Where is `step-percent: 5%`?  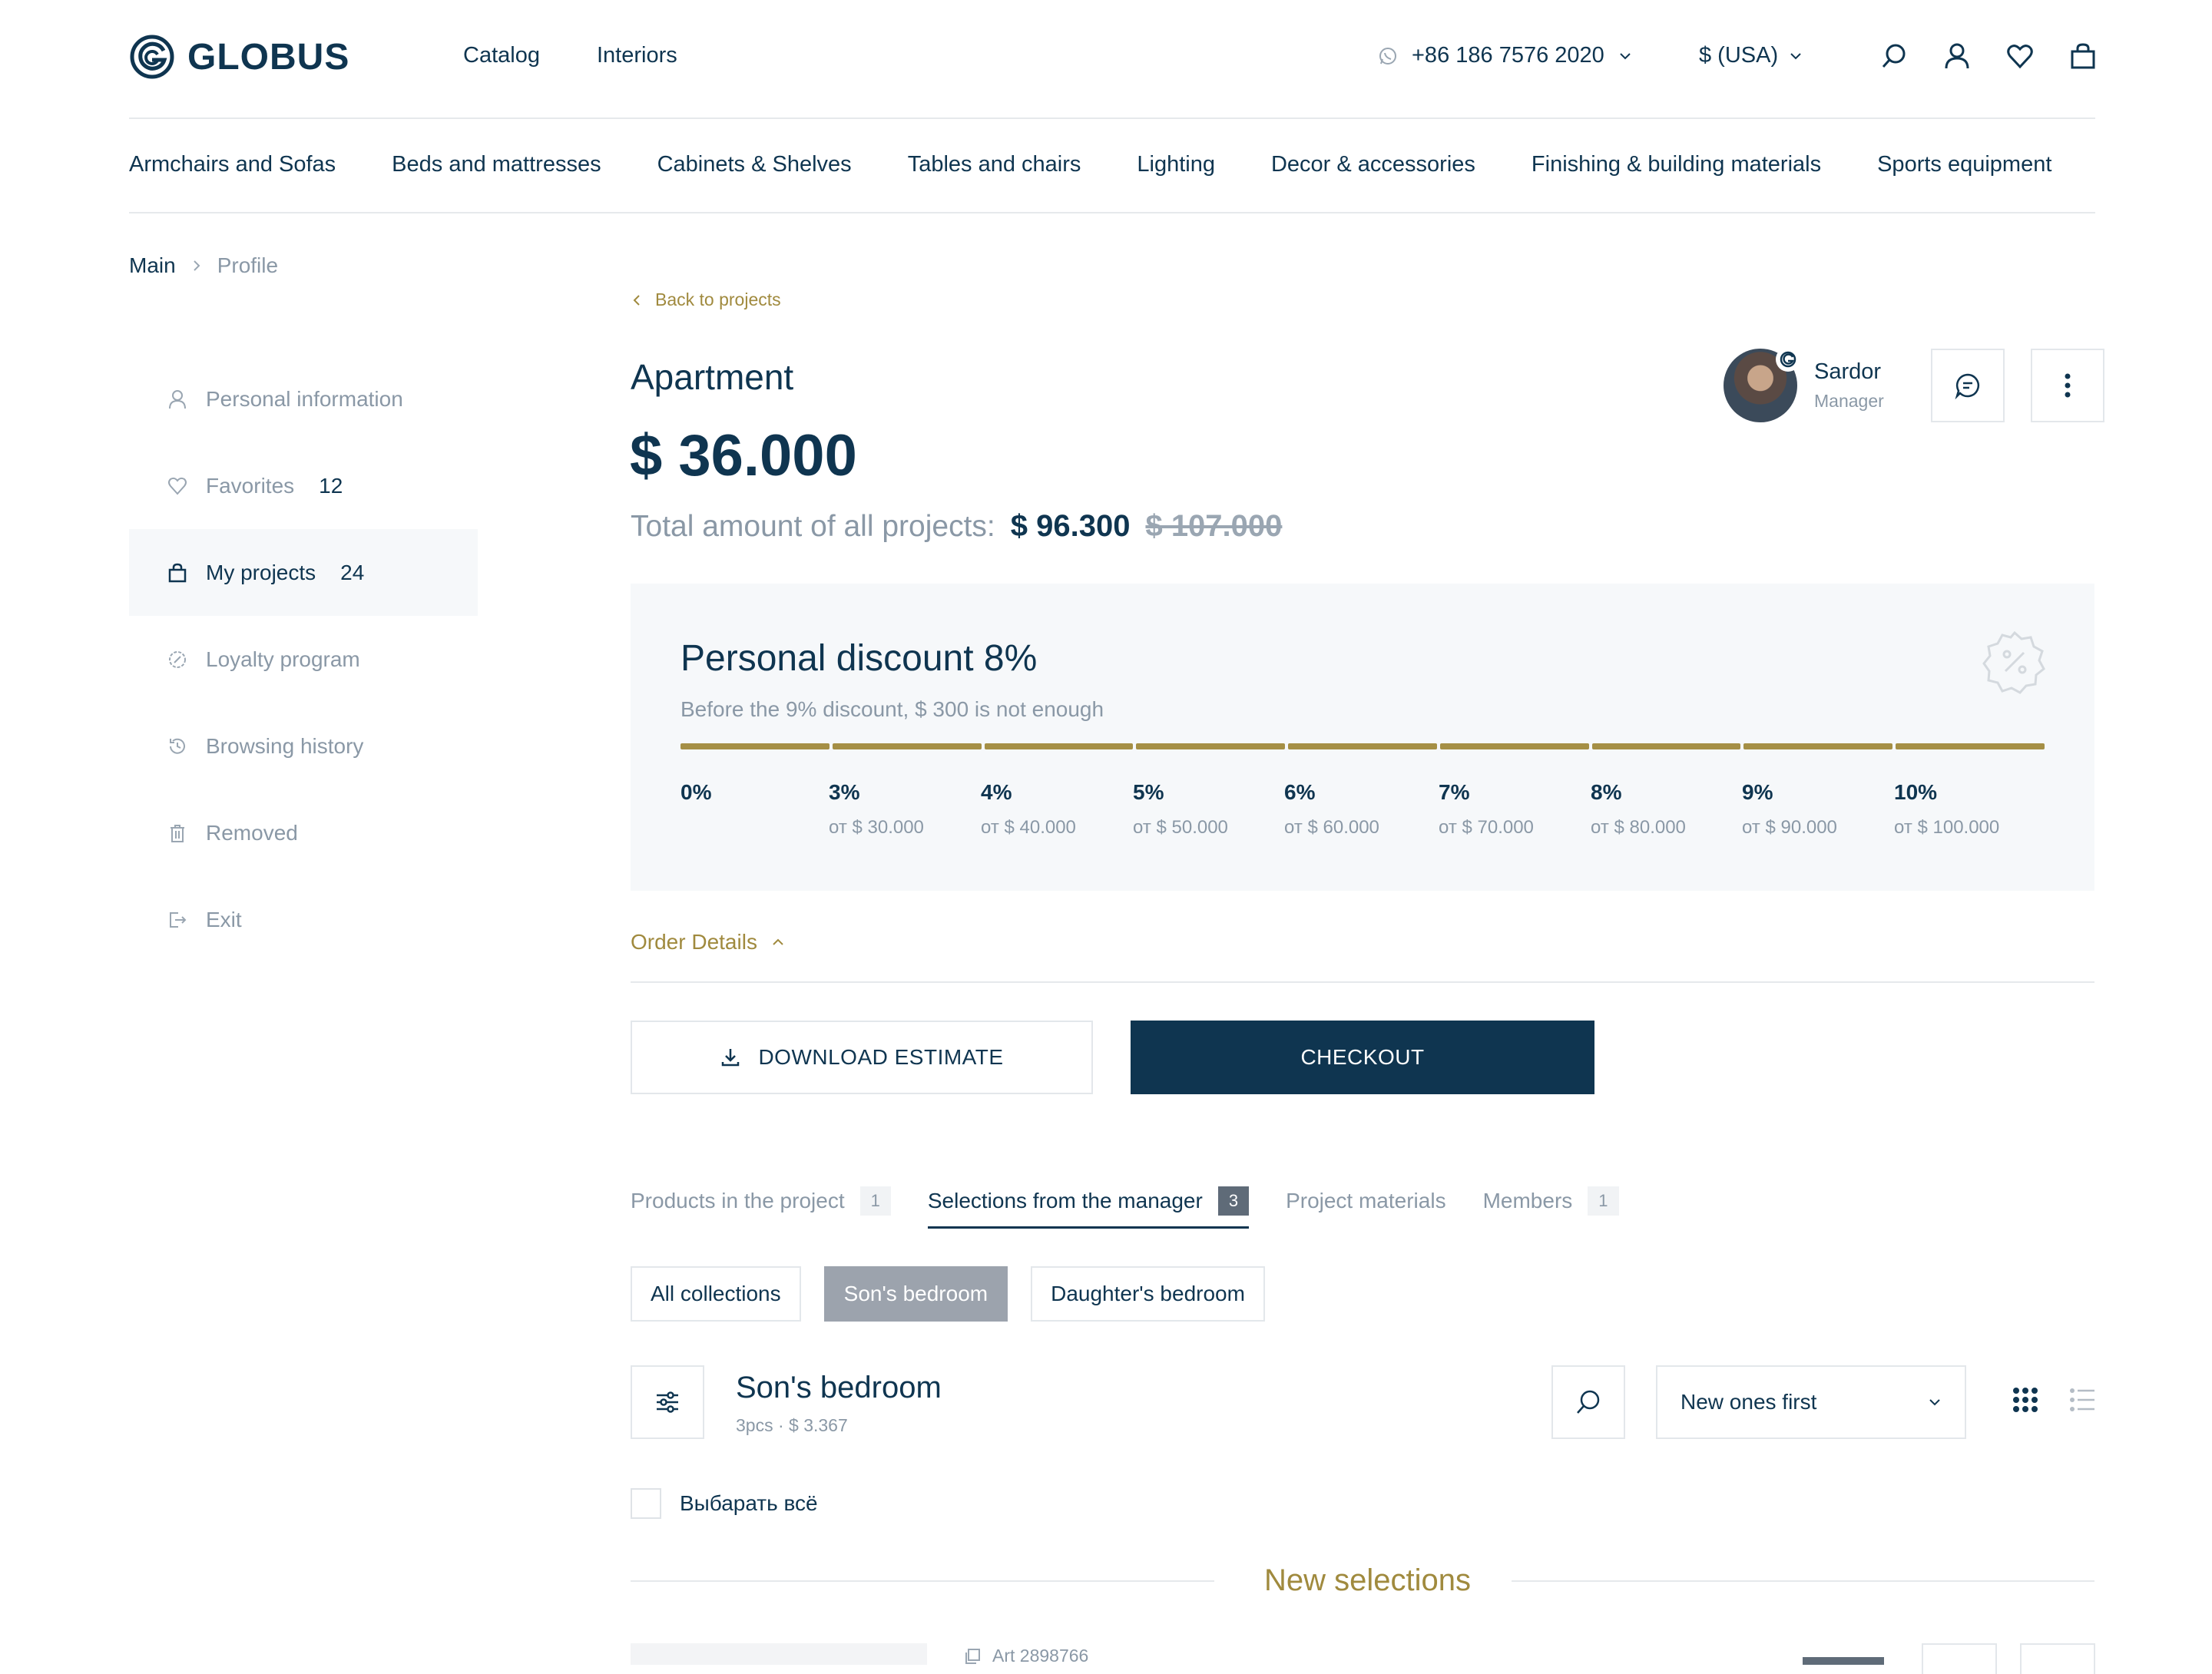 step-percent: 5% is located at coordinates (1149, 792).